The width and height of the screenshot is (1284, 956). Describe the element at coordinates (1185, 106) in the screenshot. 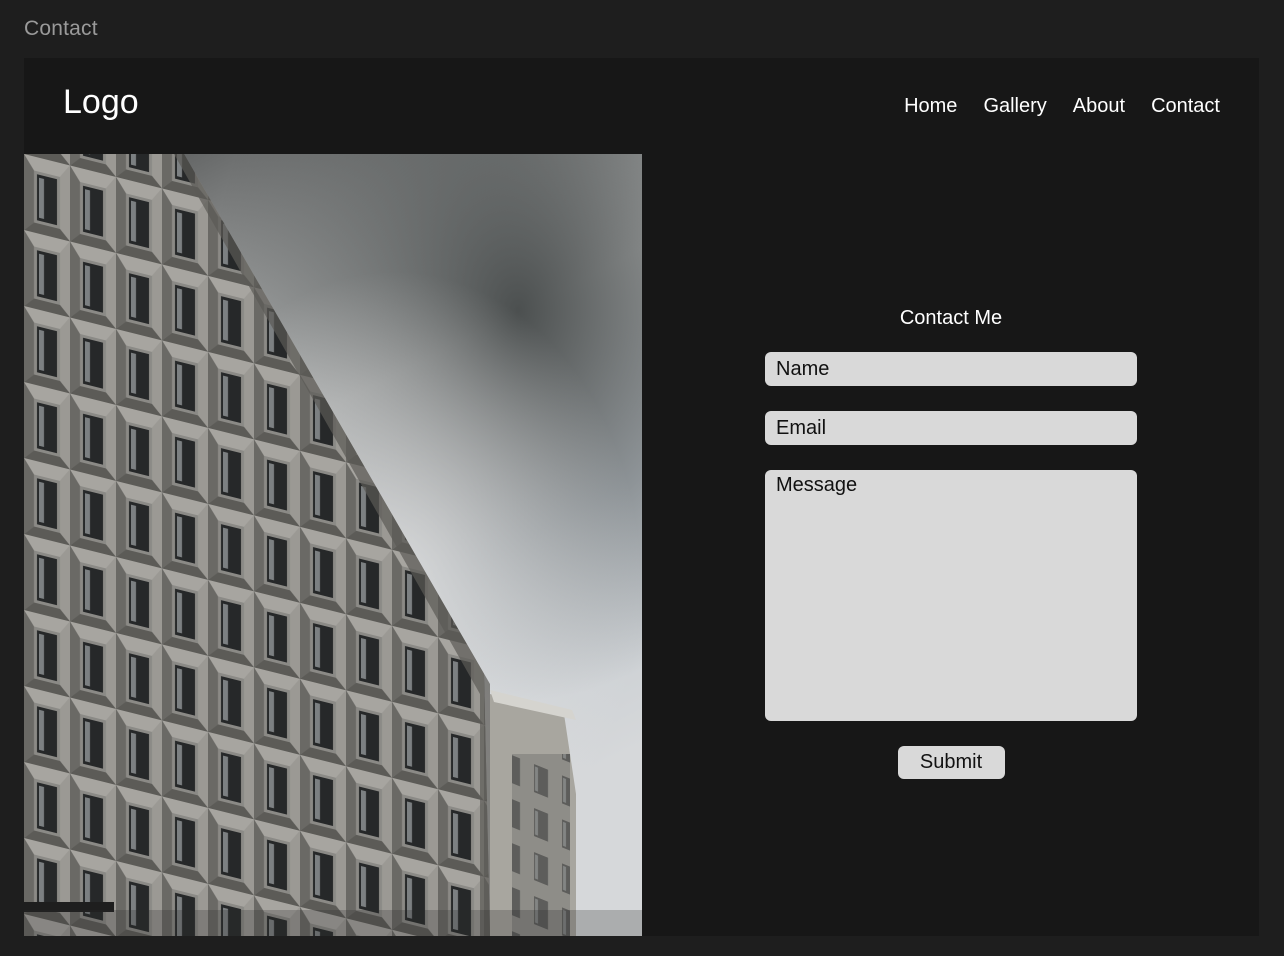

I see `nav-link-contact: Contact` at that location.